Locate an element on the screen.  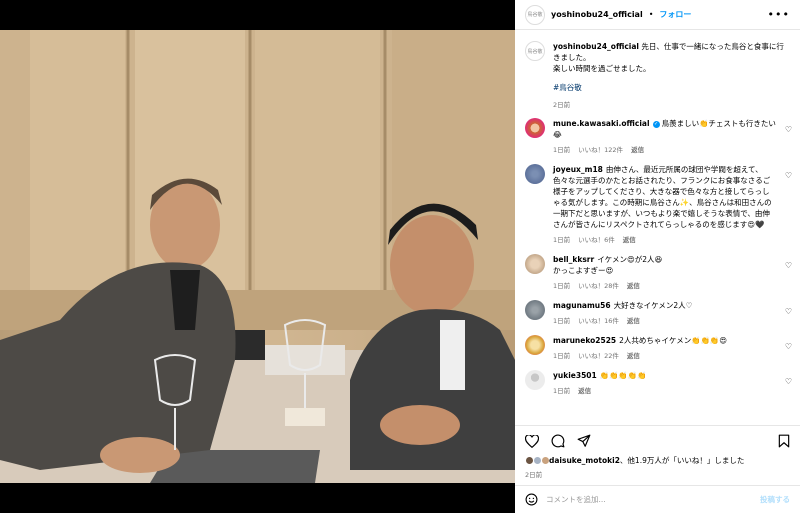
comment-text: 2人共めちゃイケメン👏👏👏😍 is located at coordinates (673, 340).